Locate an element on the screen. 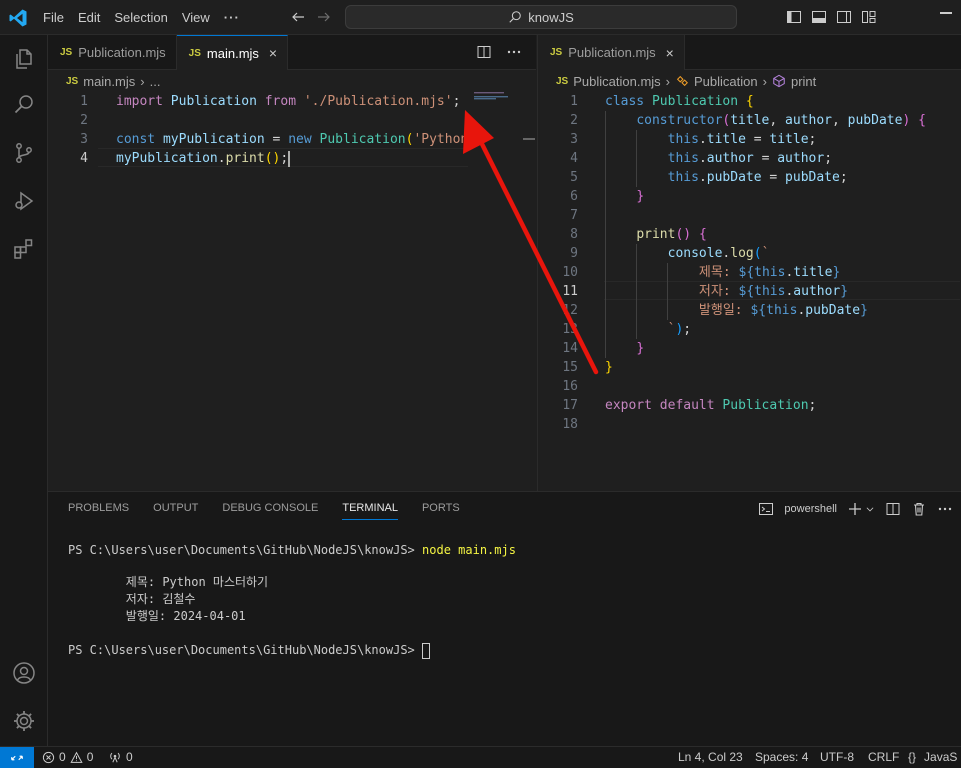 The image size is (961, 768). encoding-status: UTF-8 is located at coordinates (837, 757).